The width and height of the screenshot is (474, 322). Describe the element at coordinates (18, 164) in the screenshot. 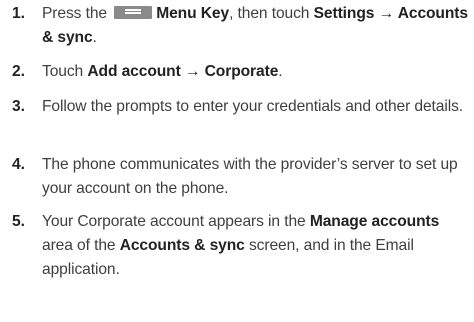

I see `step-number: 4.` at that location.